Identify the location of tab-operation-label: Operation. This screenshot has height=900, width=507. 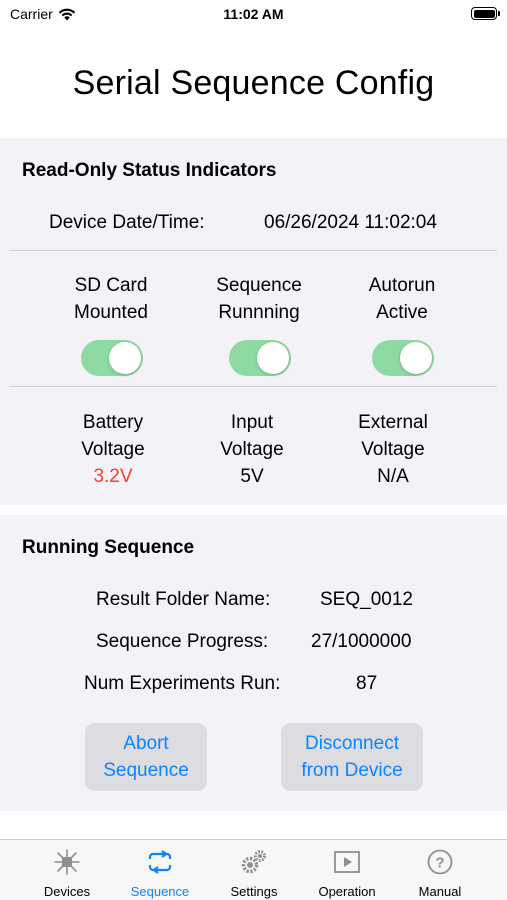
(347, 891).